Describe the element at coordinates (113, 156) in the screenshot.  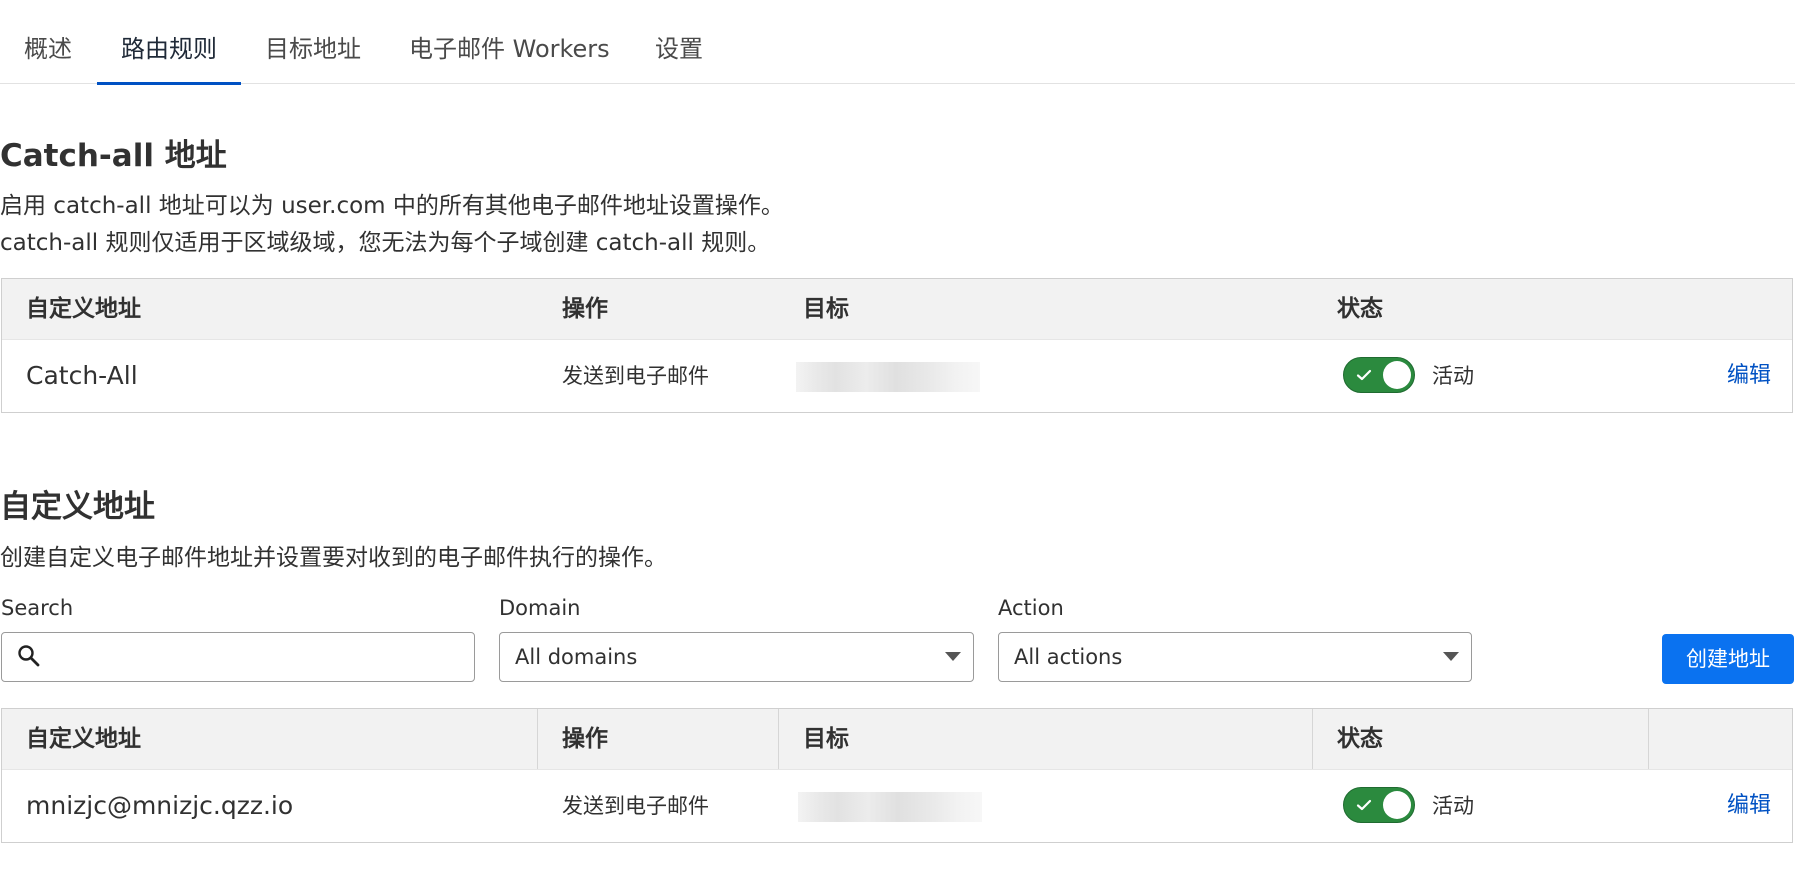
I see `catchall-title: Catch-all 地址` at that location.